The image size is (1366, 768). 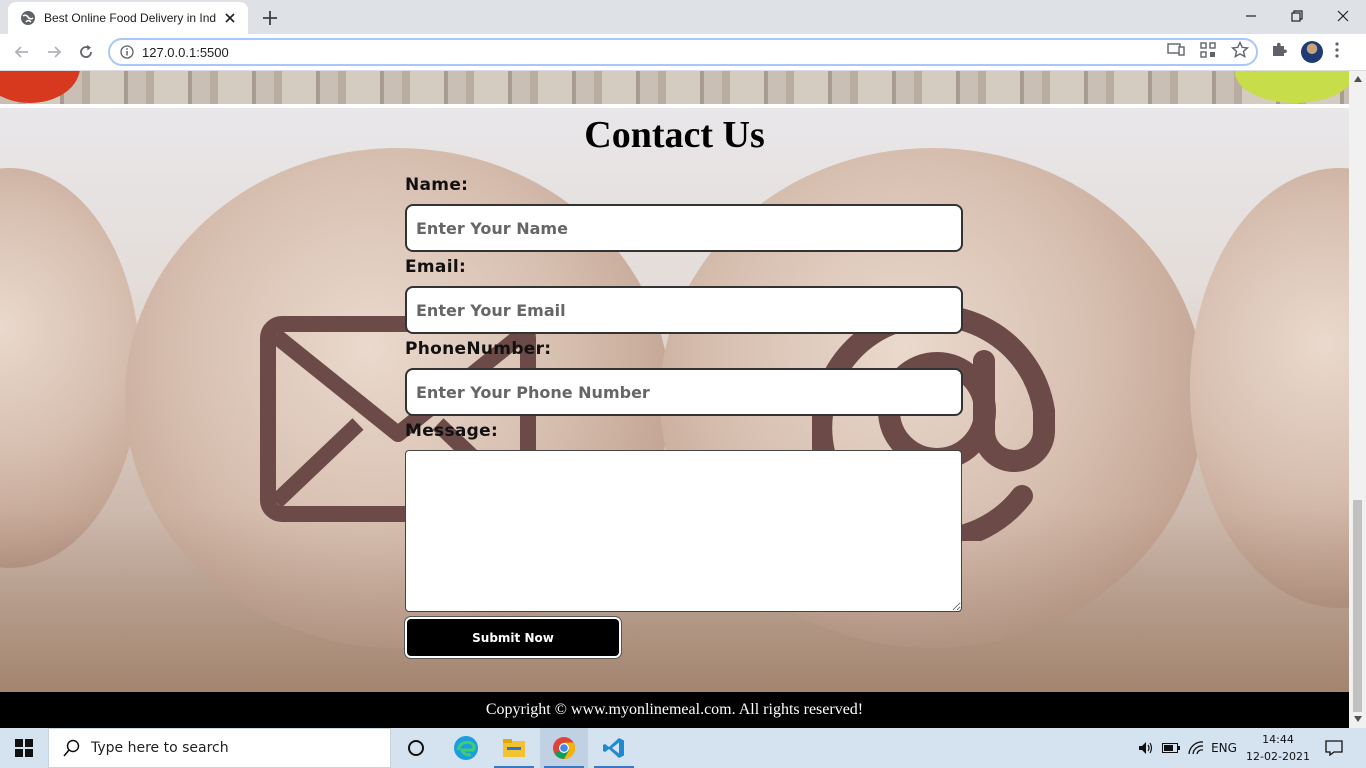 I want to click on back-button, so click(x=22, y=52).